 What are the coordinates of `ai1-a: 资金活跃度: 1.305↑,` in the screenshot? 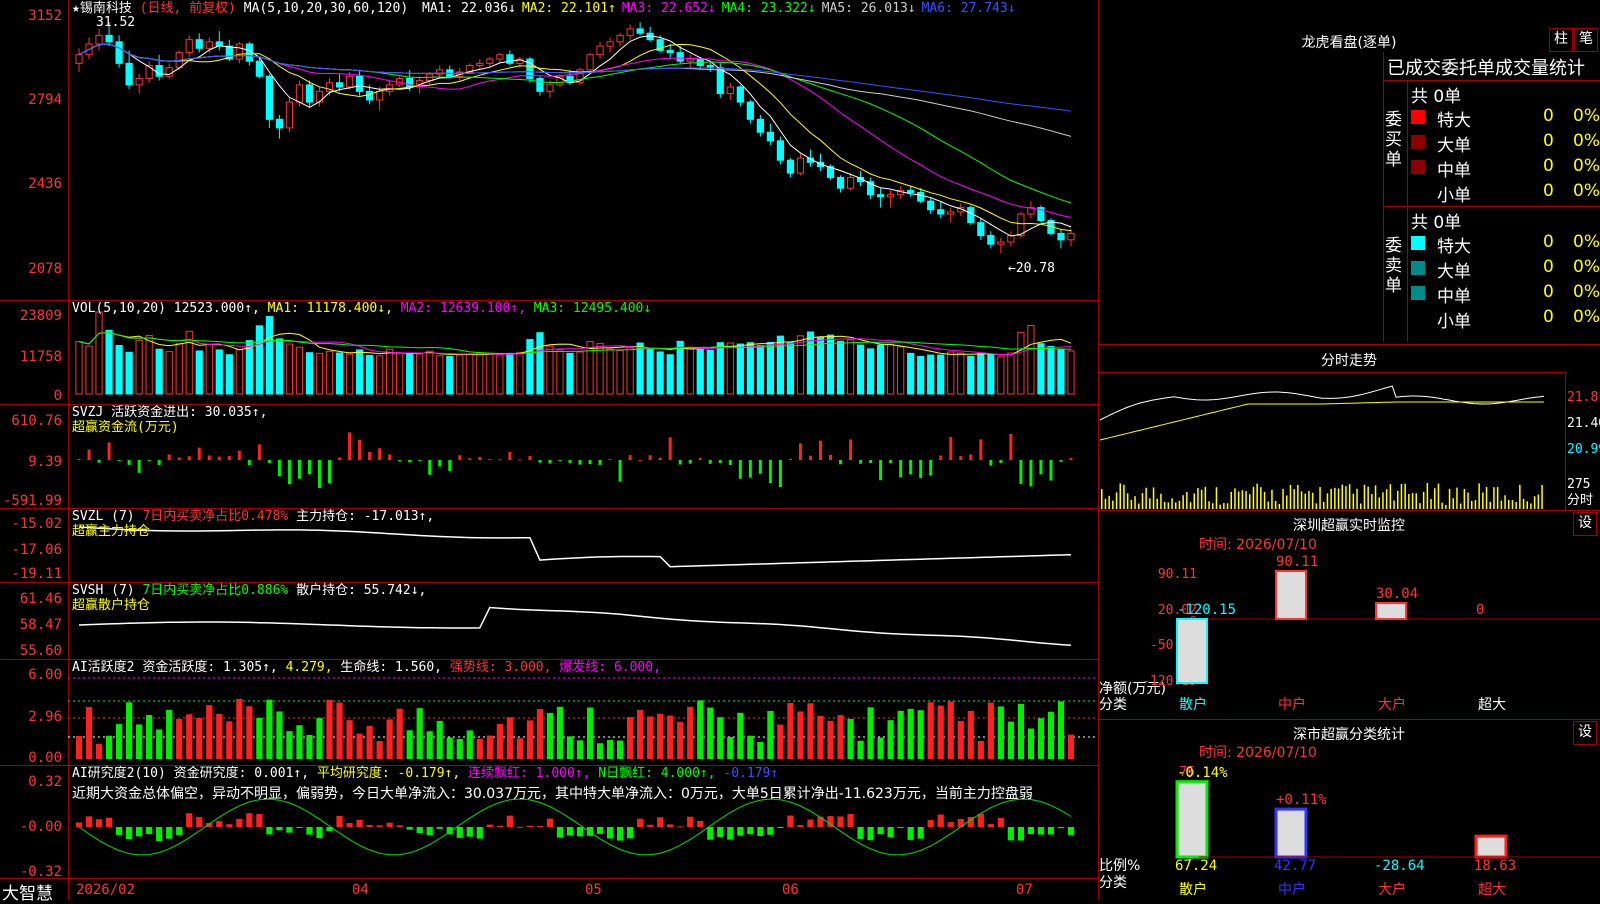 It's located at (210, 667).